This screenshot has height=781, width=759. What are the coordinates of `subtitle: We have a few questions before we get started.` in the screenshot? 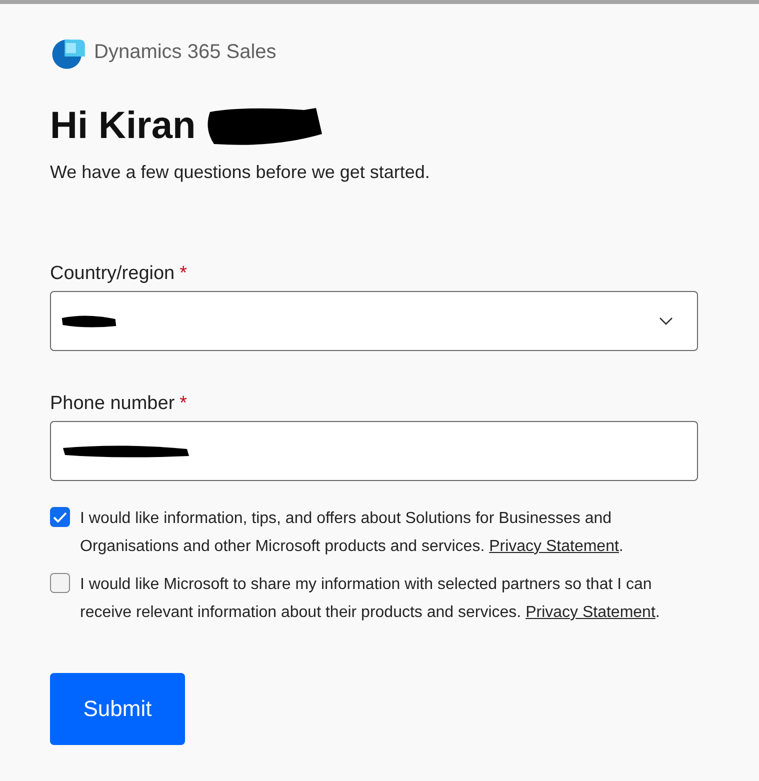 It's located at (240, 172).